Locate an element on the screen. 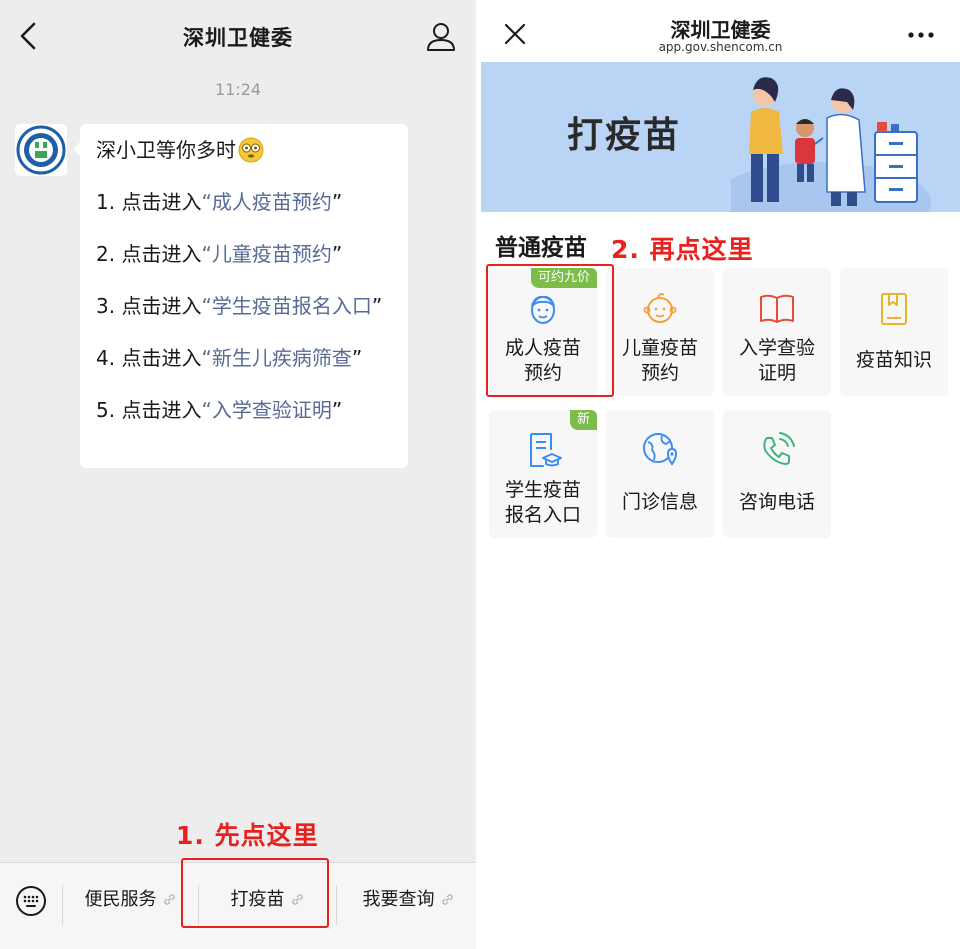 Image resolution: width=960 pixels, height=949 pixels. card-label: 咨询电话 is located at coordinates (776, 502).